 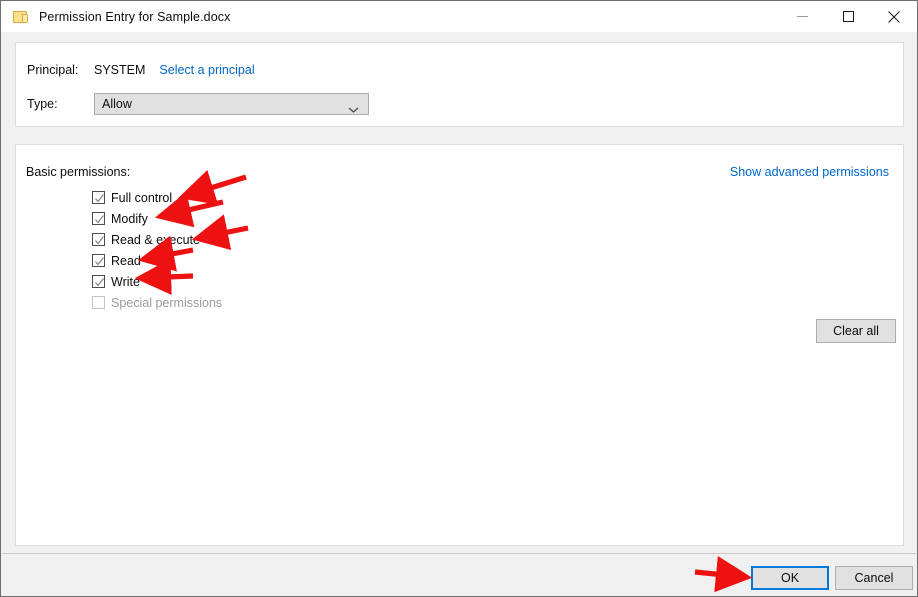 I want to click on type-dropdown-value: Allow, so click(x=117, y=104).